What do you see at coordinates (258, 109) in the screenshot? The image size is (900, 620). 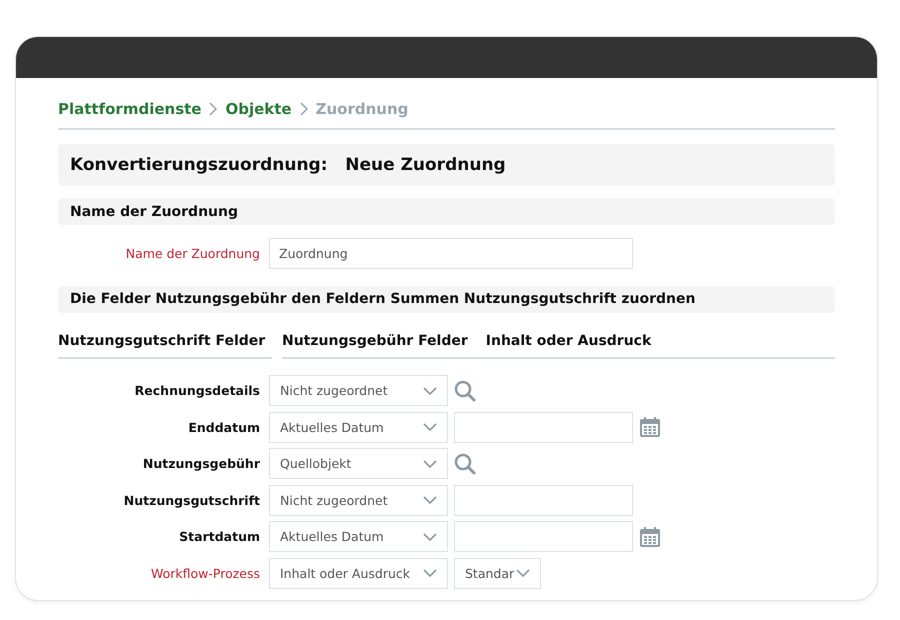 I see `breadcrumb-link: Objekte` at bounding box center [258, 109].